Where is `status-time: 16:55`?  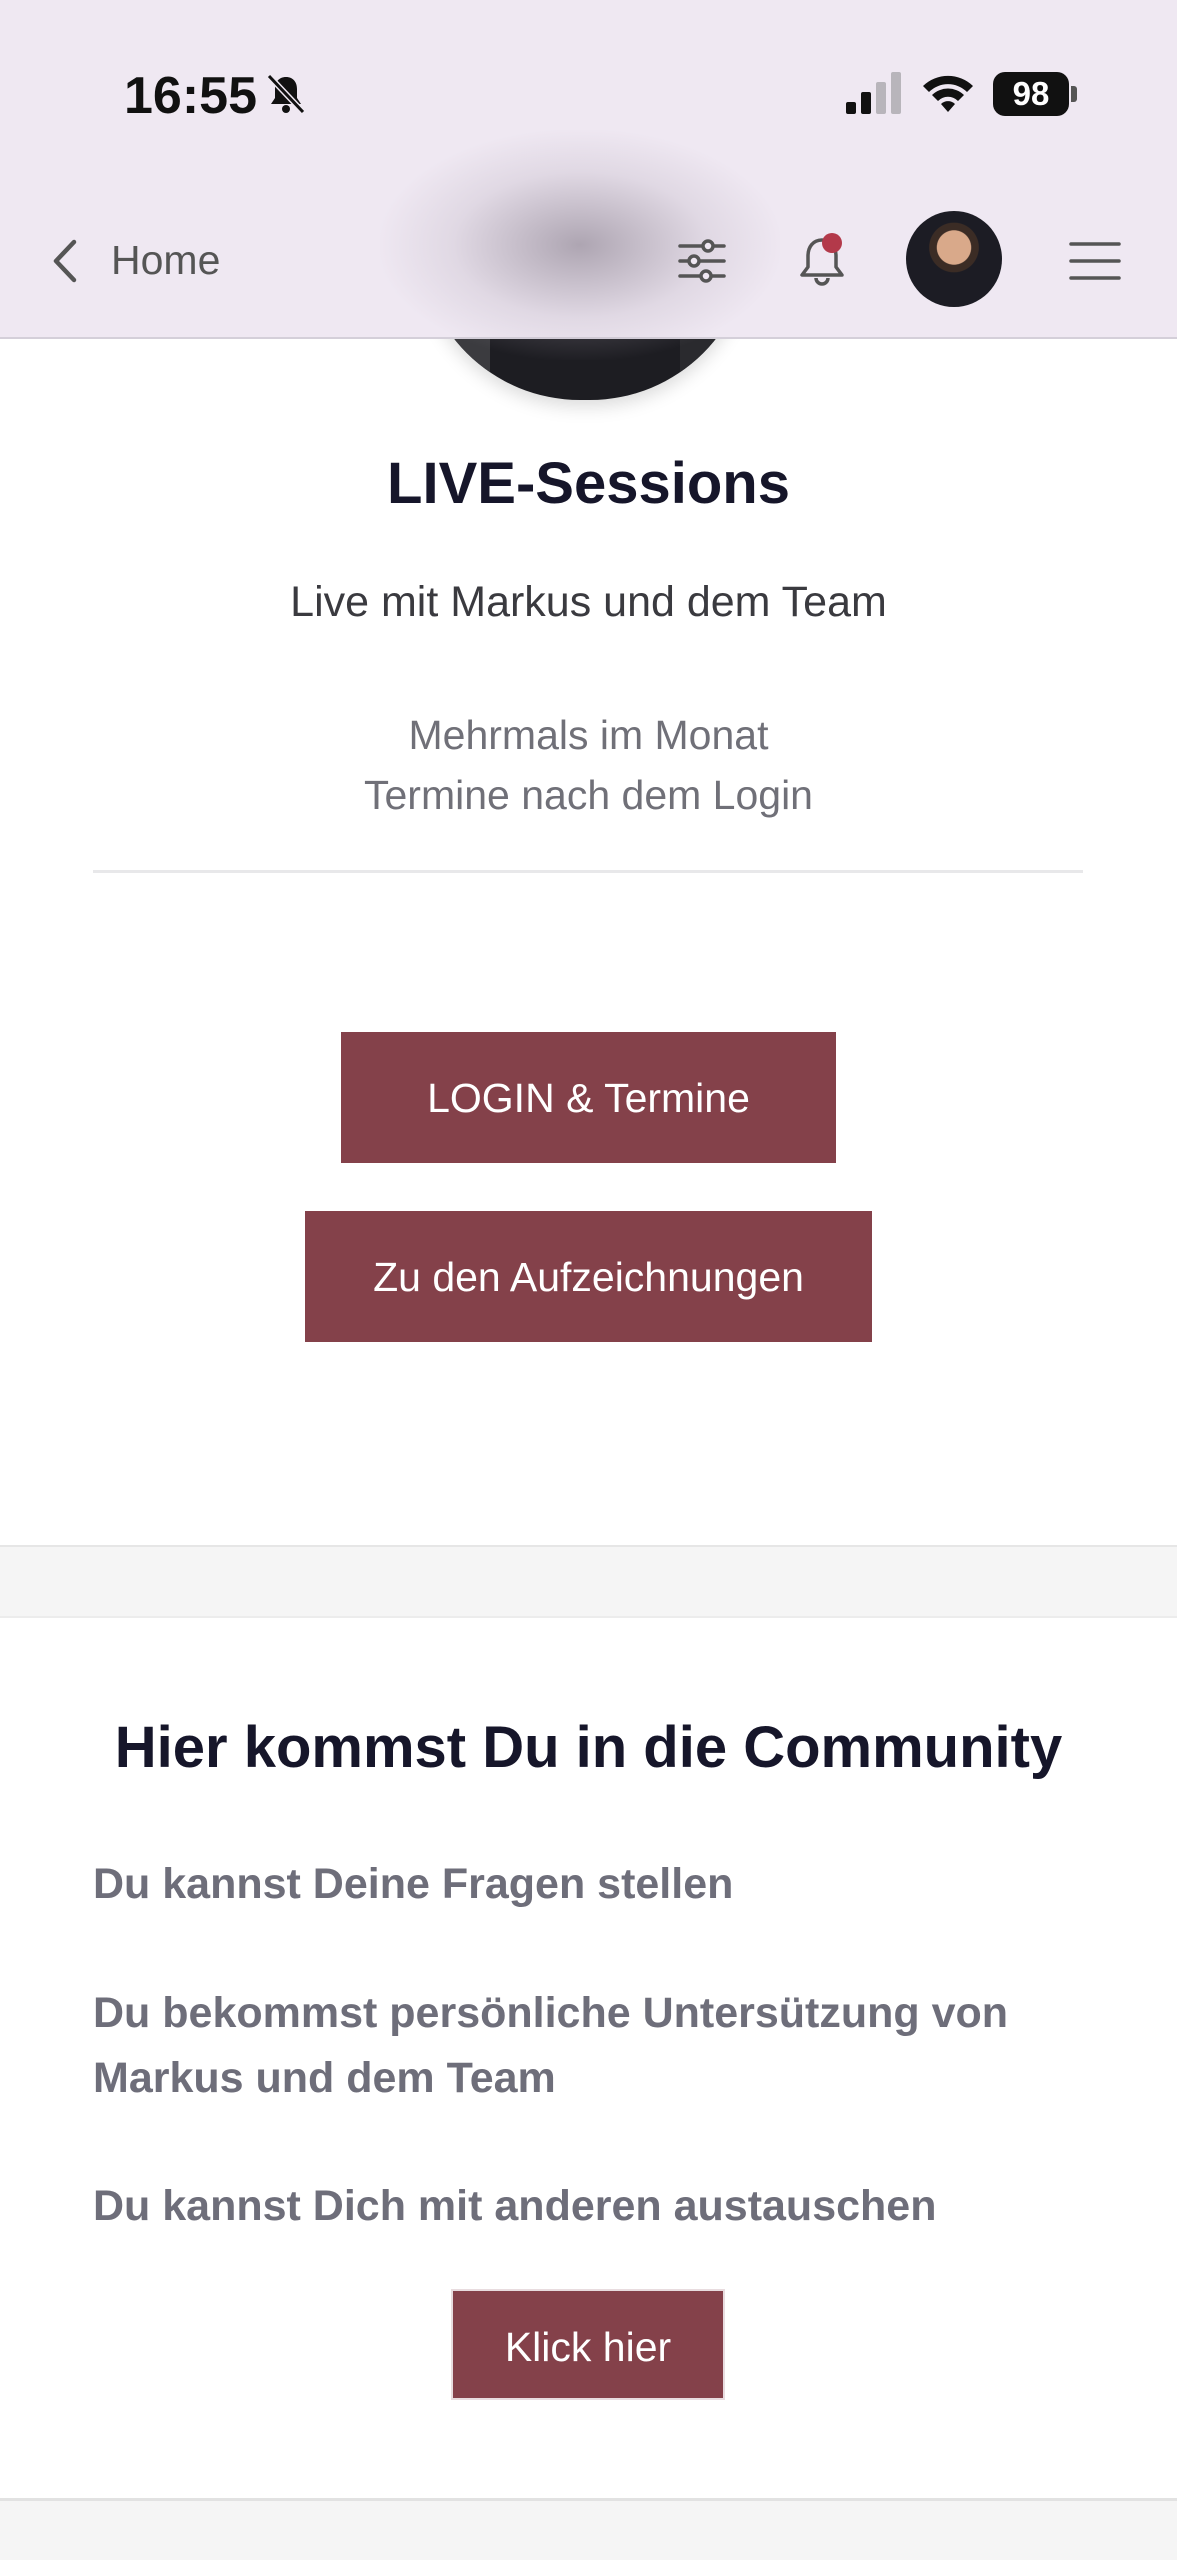 status-time: 16:55 is located at coordinates (190, 96).